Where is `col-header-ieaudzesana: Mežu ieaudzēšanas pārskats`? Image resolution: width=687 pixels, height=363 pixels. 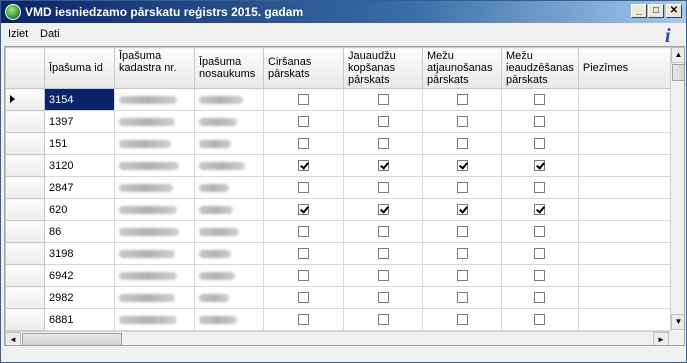 col-header-ieaudzesana: Mežu ieaudzēšanas pārskats is located at coordinates (540, 68).